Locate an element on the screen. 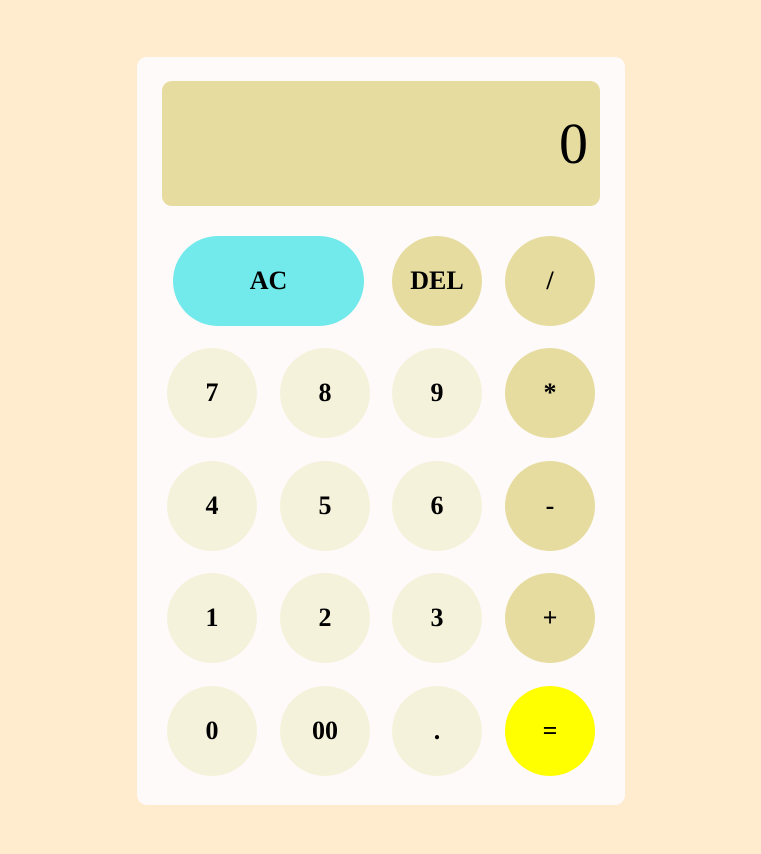 The image size is (761, 854). digit-6-button: 6 is located at coordinates (437, 506).